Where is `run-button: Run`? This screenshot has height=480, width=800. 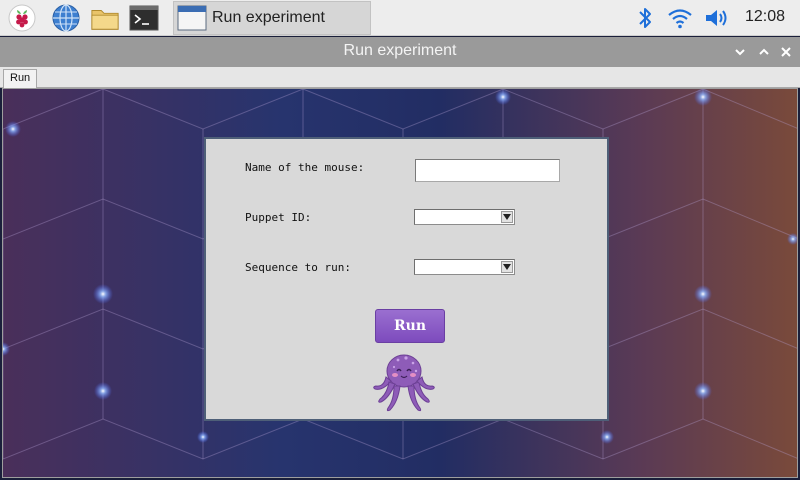 run-button: Run is located at coordinates (410, 326).